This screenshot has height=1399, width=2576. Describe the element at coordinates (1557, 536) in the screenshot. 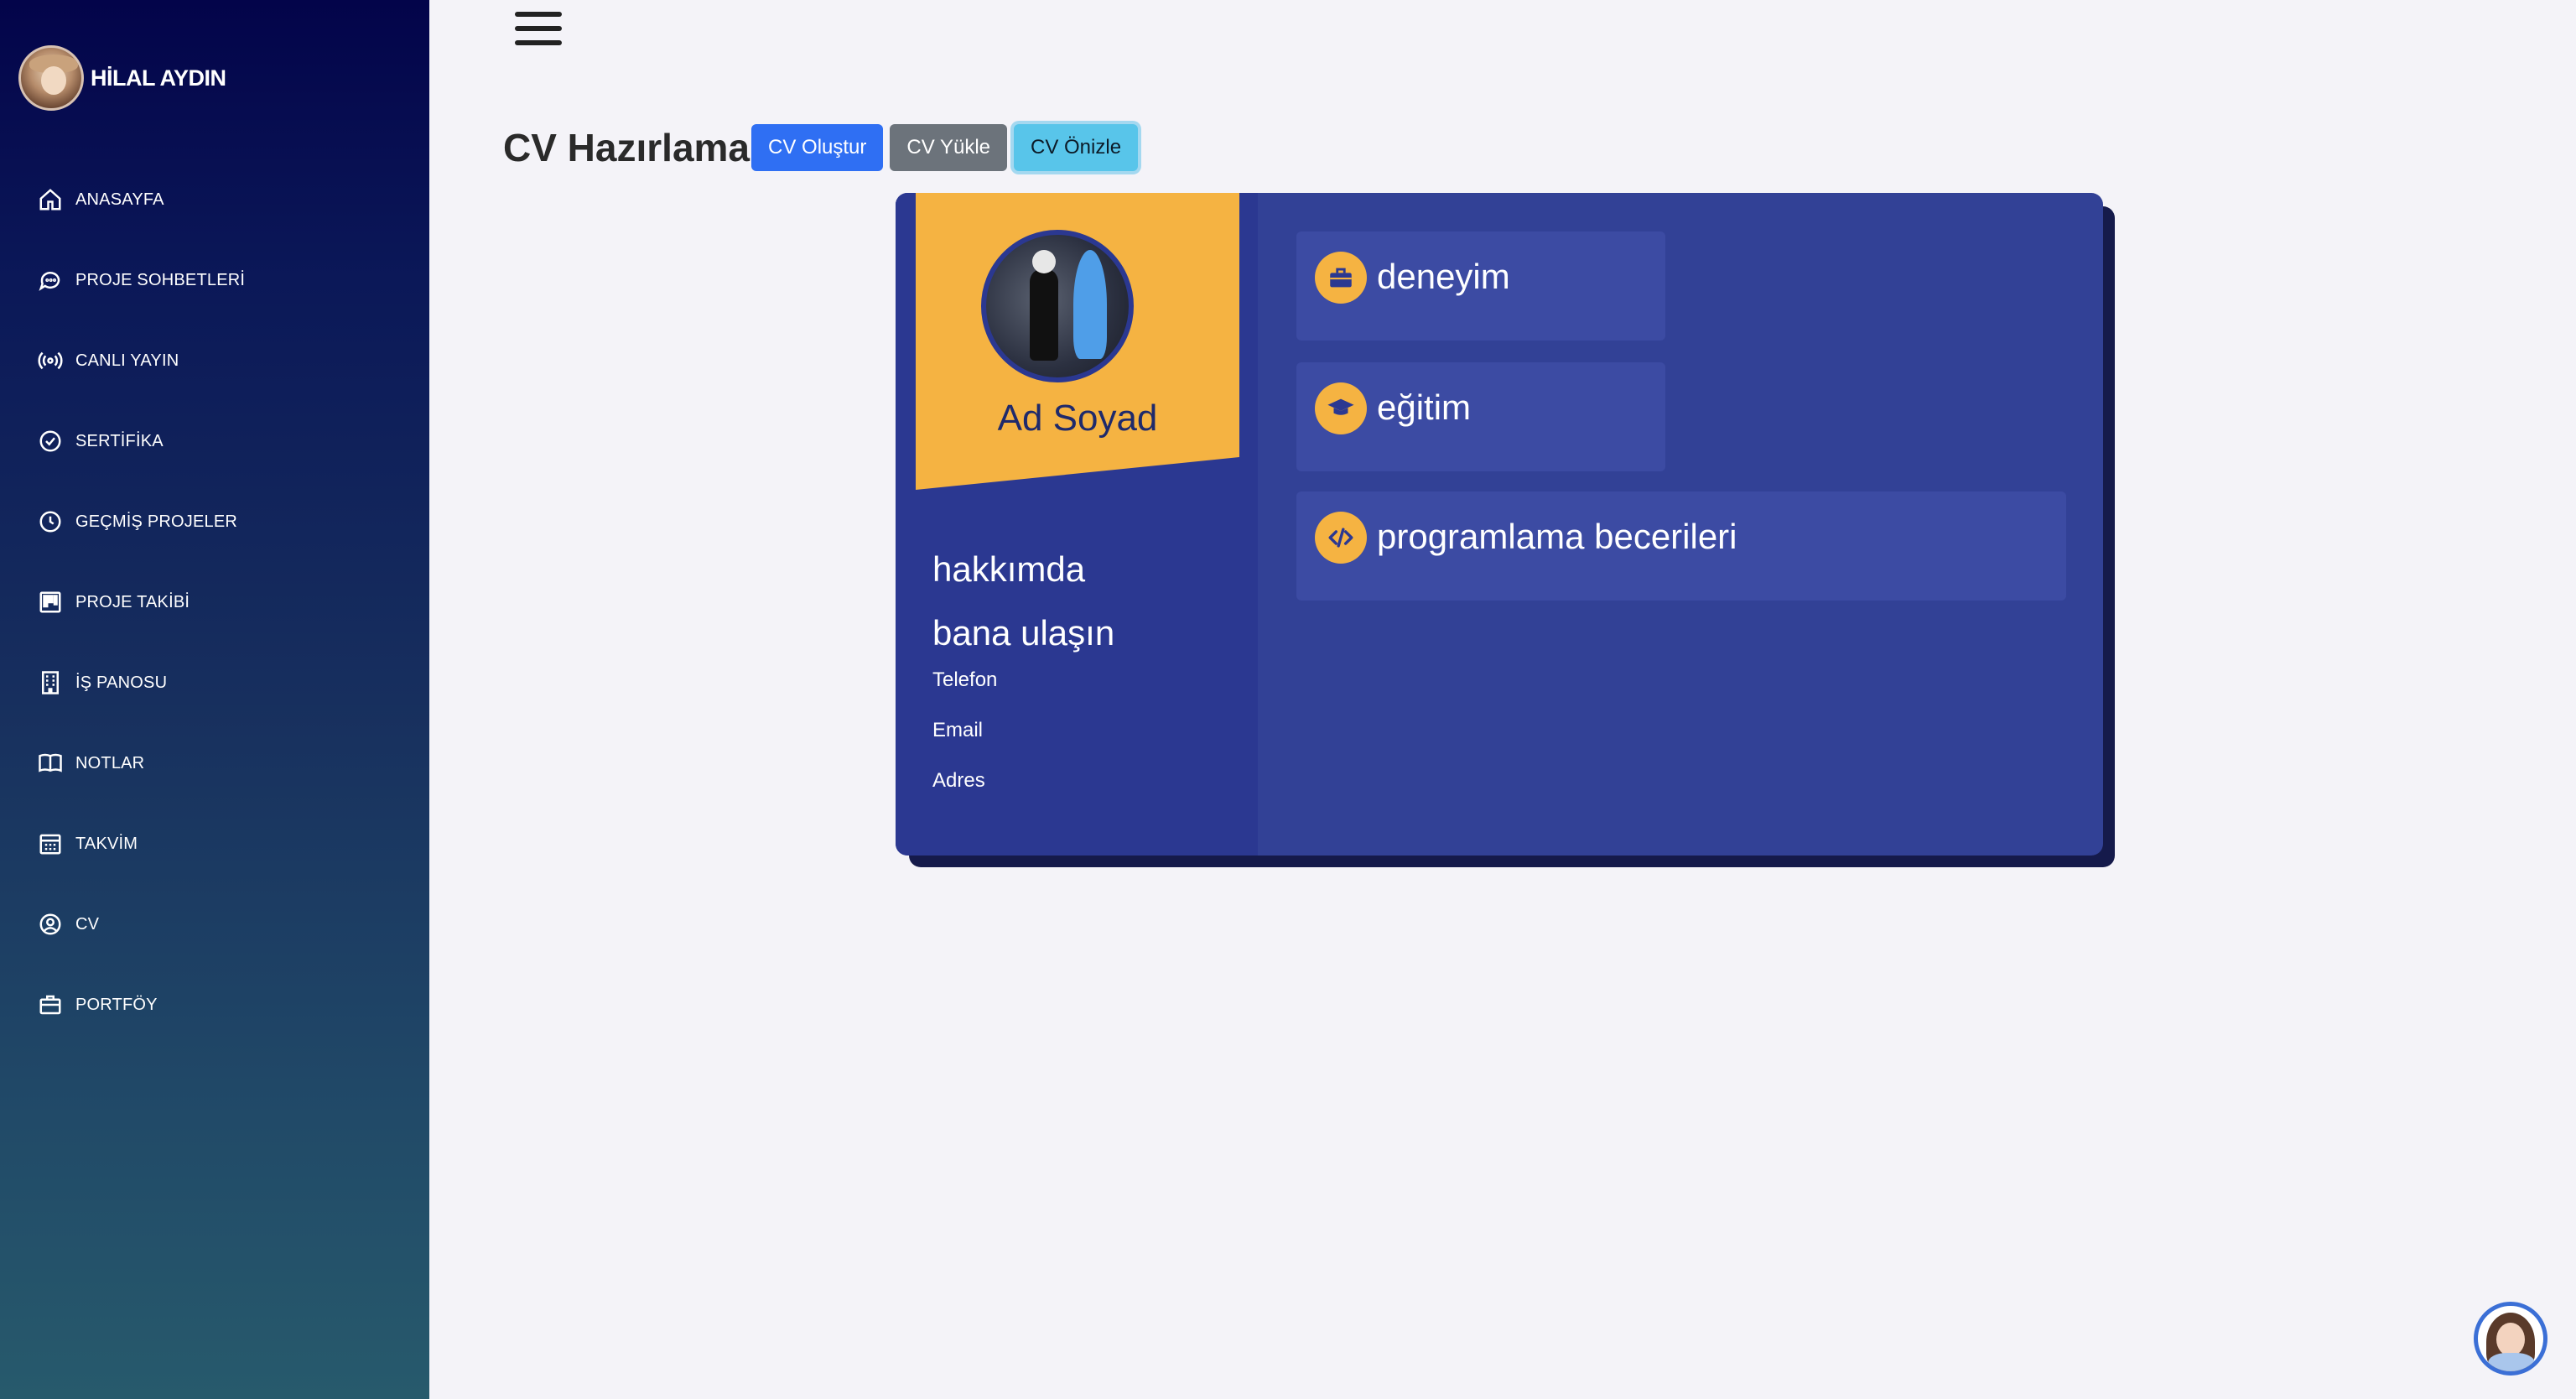

I see `skills-label: programlama becerileri` at that location.